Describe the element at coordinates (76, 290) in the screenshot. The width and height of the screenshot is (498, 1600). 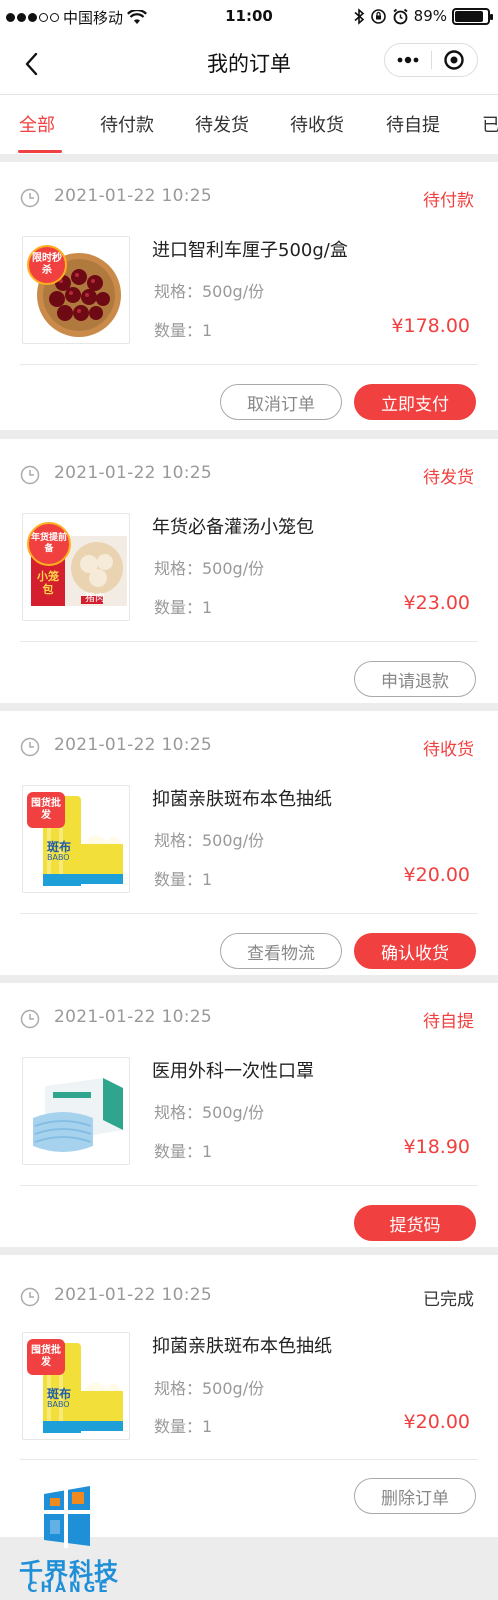
I see `product-image: 限时秒杀` at that location.